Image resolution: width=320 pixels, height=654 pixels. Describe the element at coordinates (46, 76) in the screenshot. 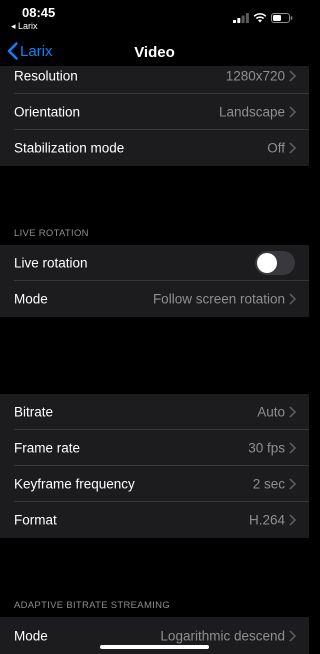

I see `resolution-label: Resolution` at that location.